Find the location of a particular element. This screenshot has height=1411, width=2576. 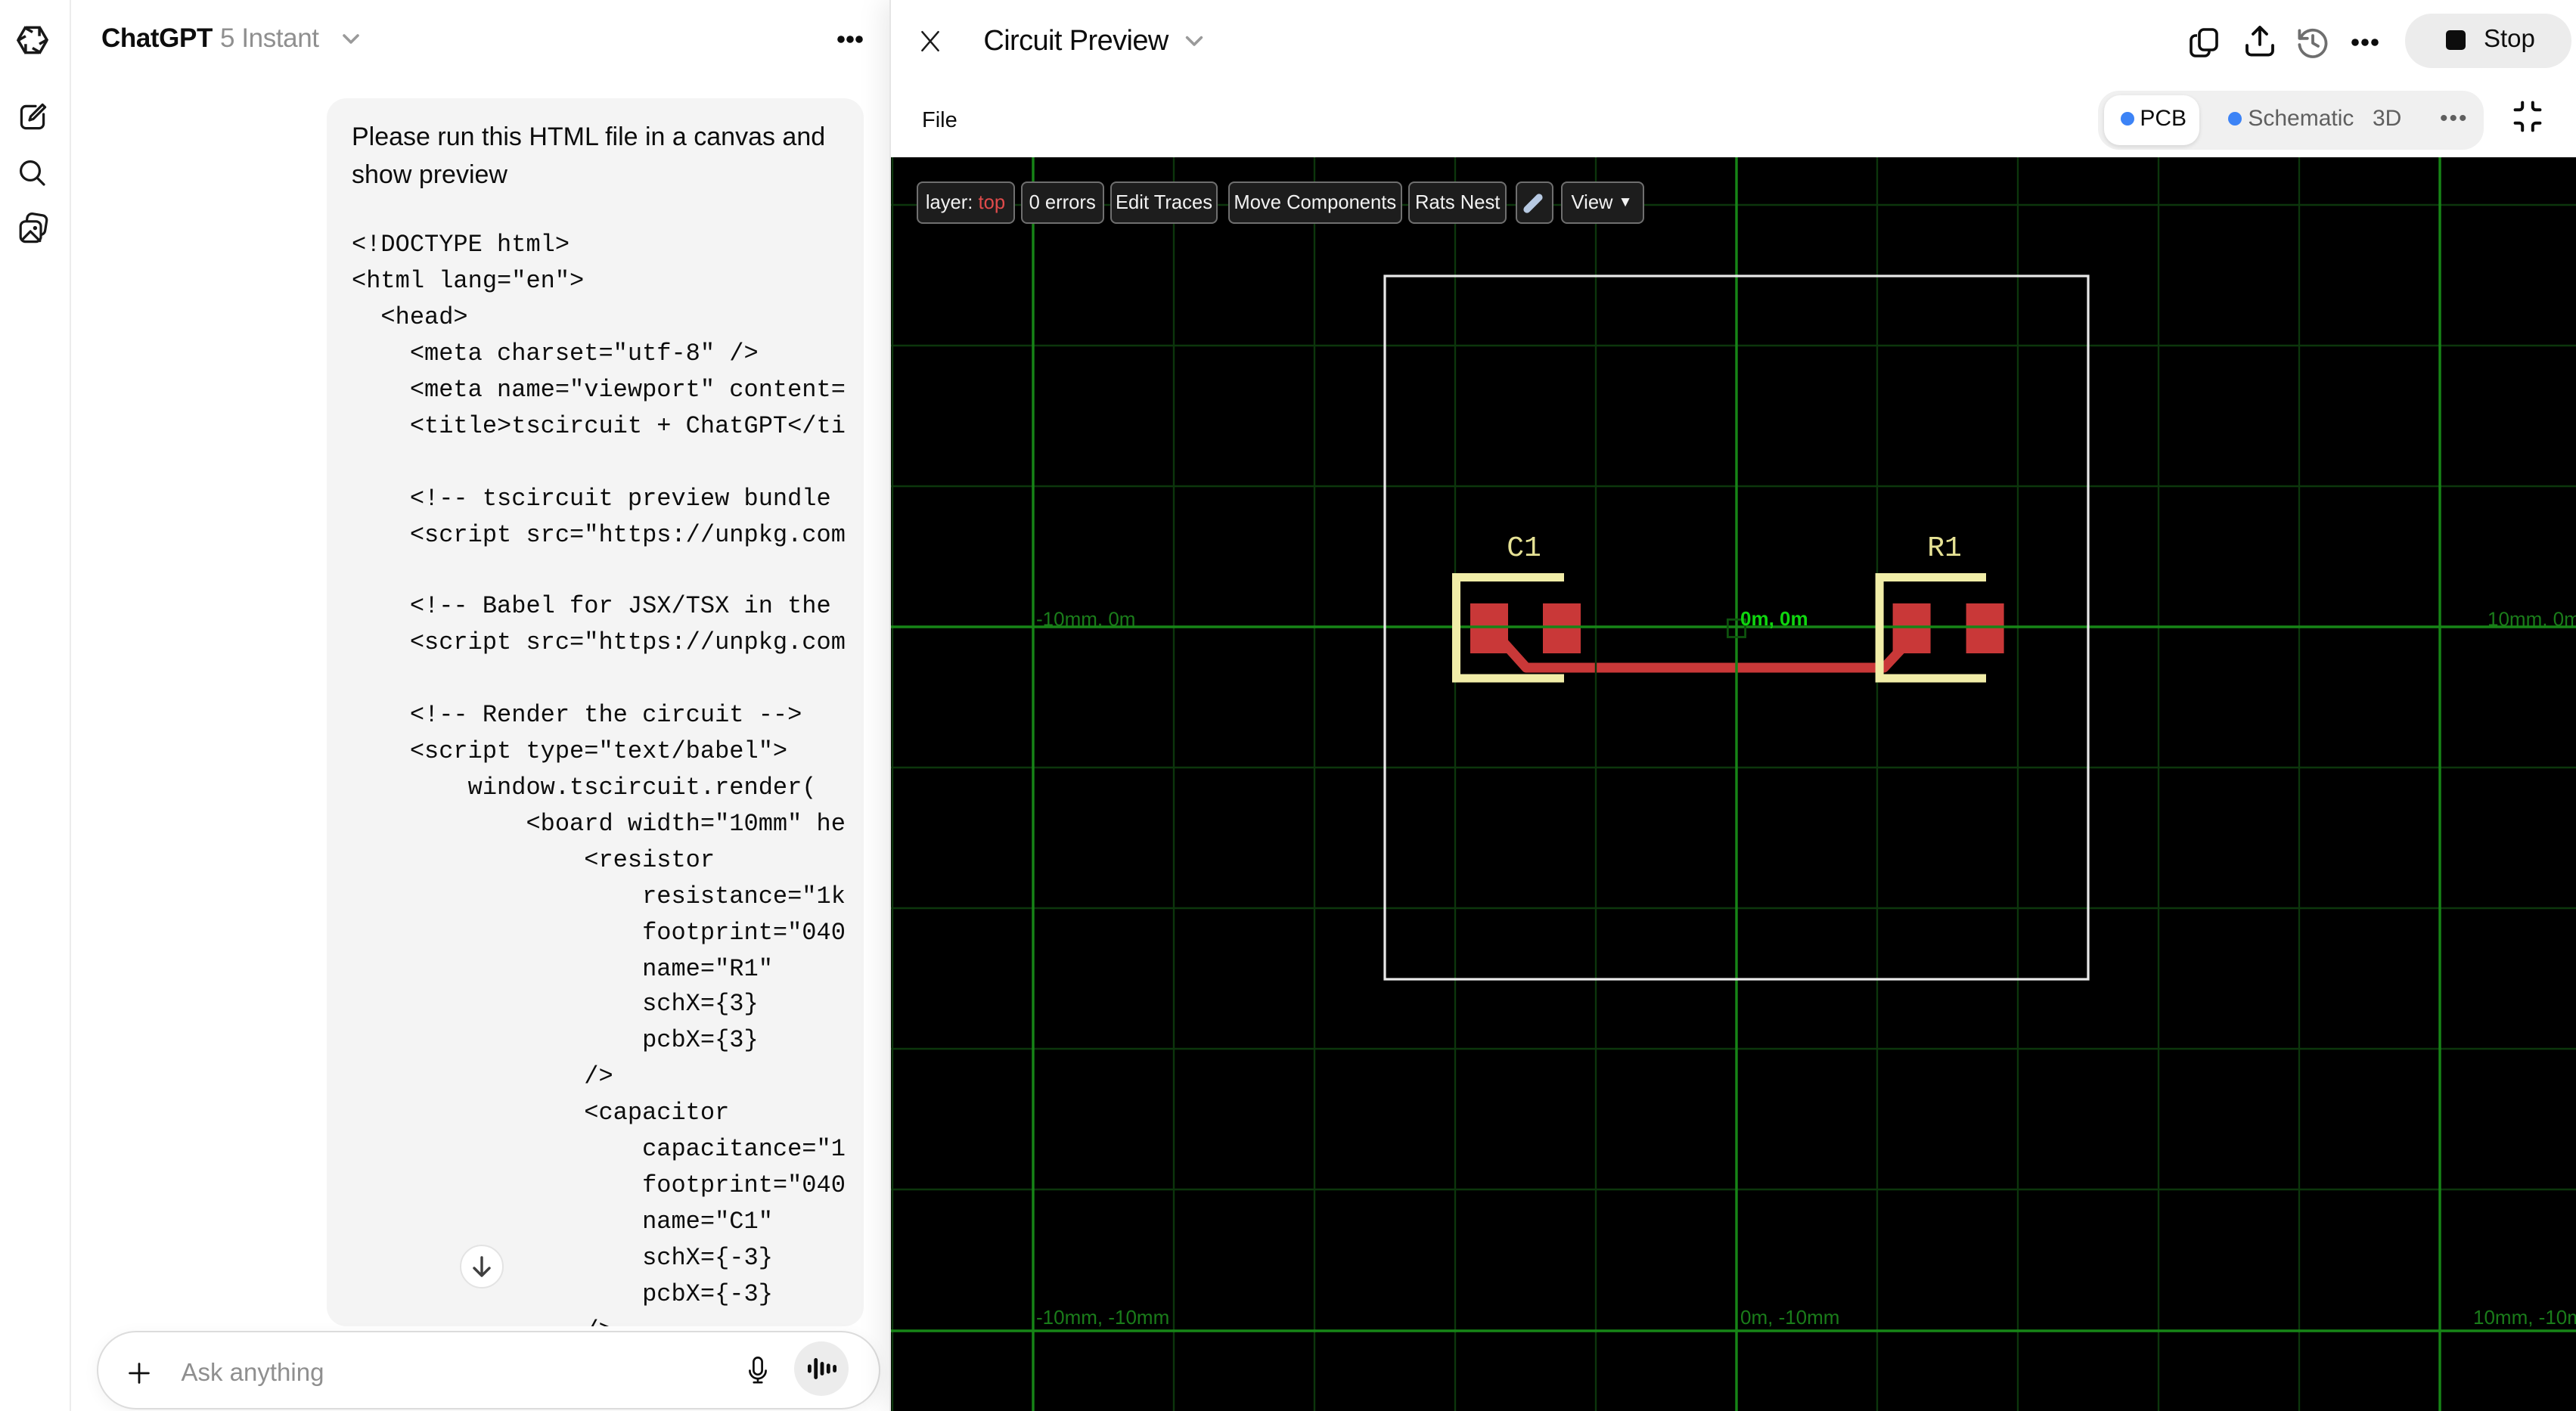

svg-text: C1 is located at coordinates (1524, 548).